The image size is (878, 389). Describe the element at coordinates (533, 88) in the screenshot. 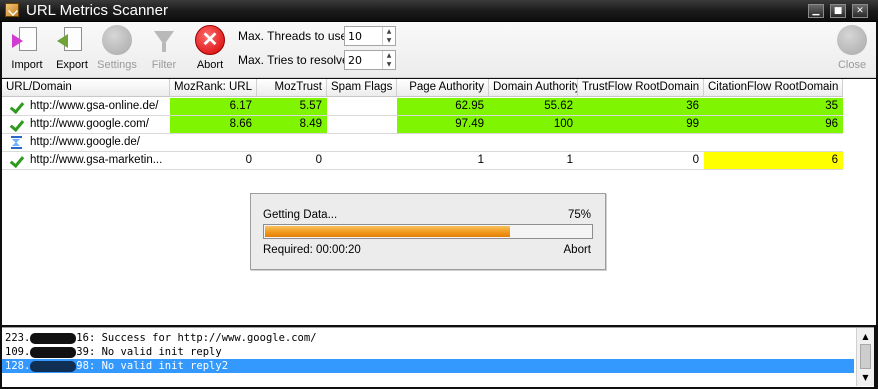

I see `col-header-domain-authority: Domain Authority` at that location.